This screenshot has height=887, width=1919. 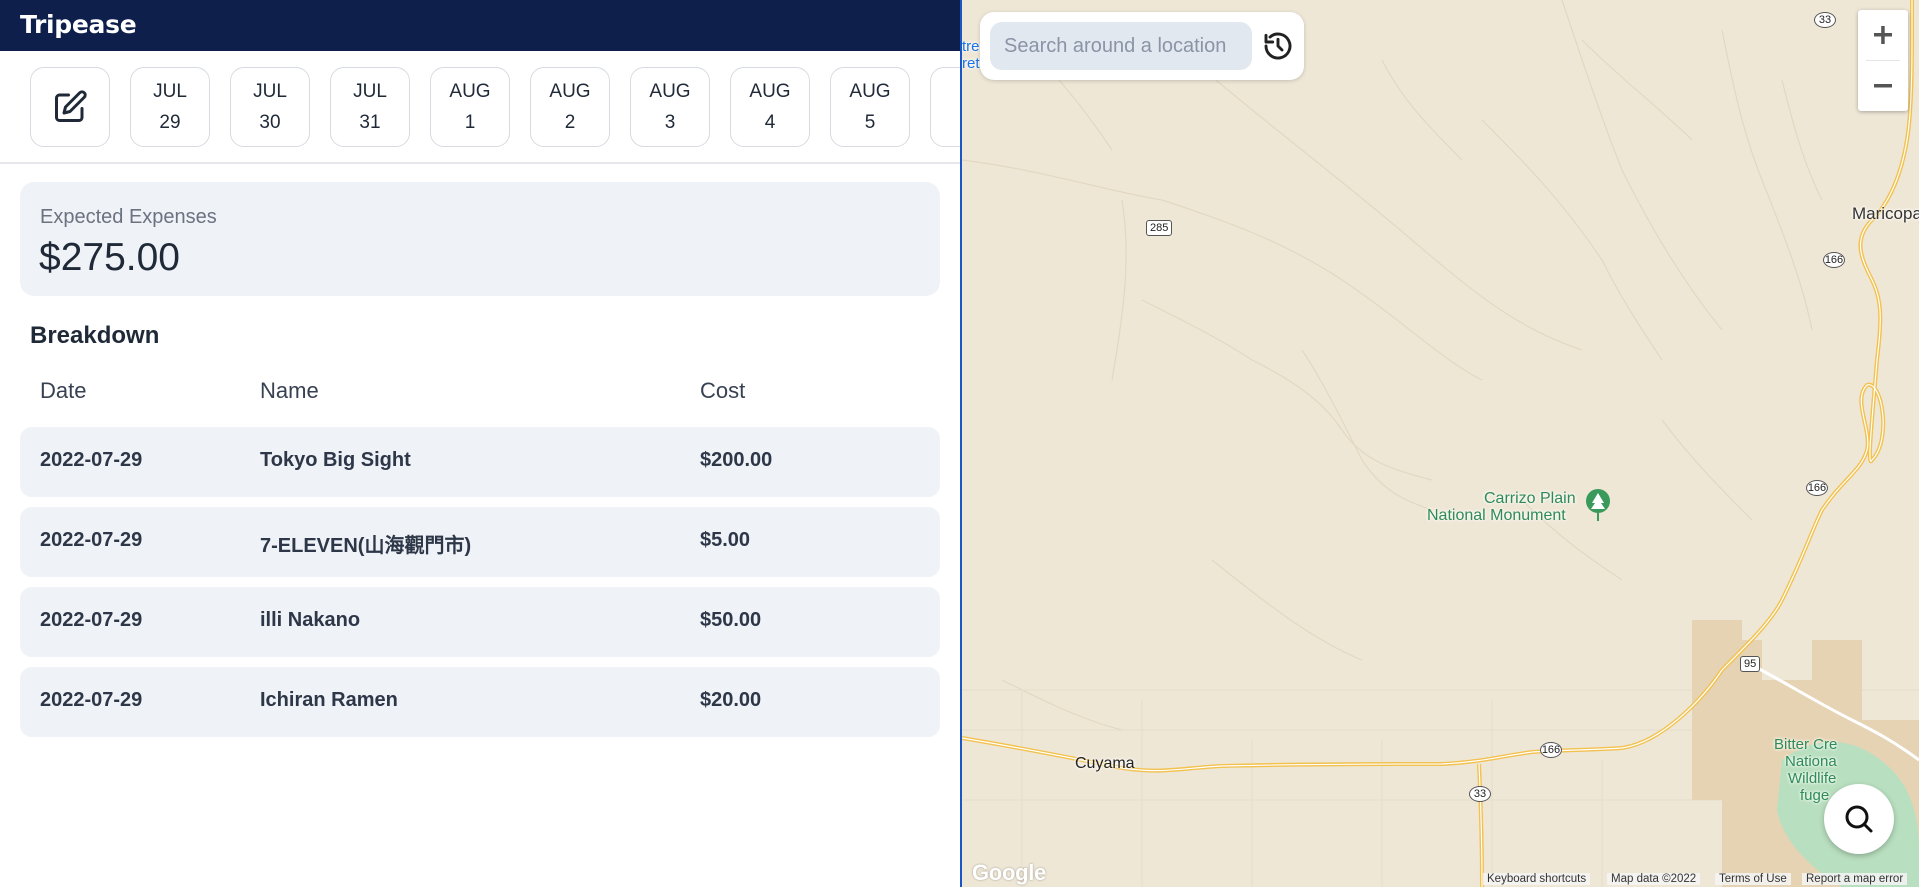 I want to click on map-label-edge-2: ret, so click(x=971, y=63).